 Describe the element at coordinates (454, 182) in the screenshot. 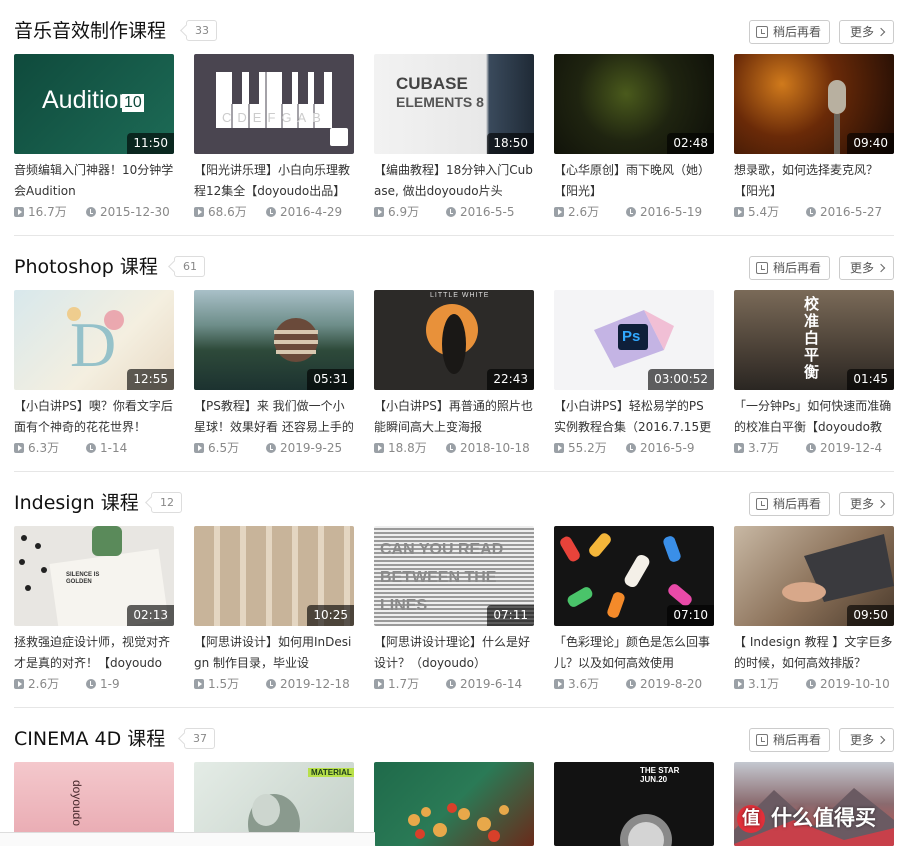

I see `video-title: 【编曲教程】18分钟入门Cubase, 做出doyoudo片头` at that location.